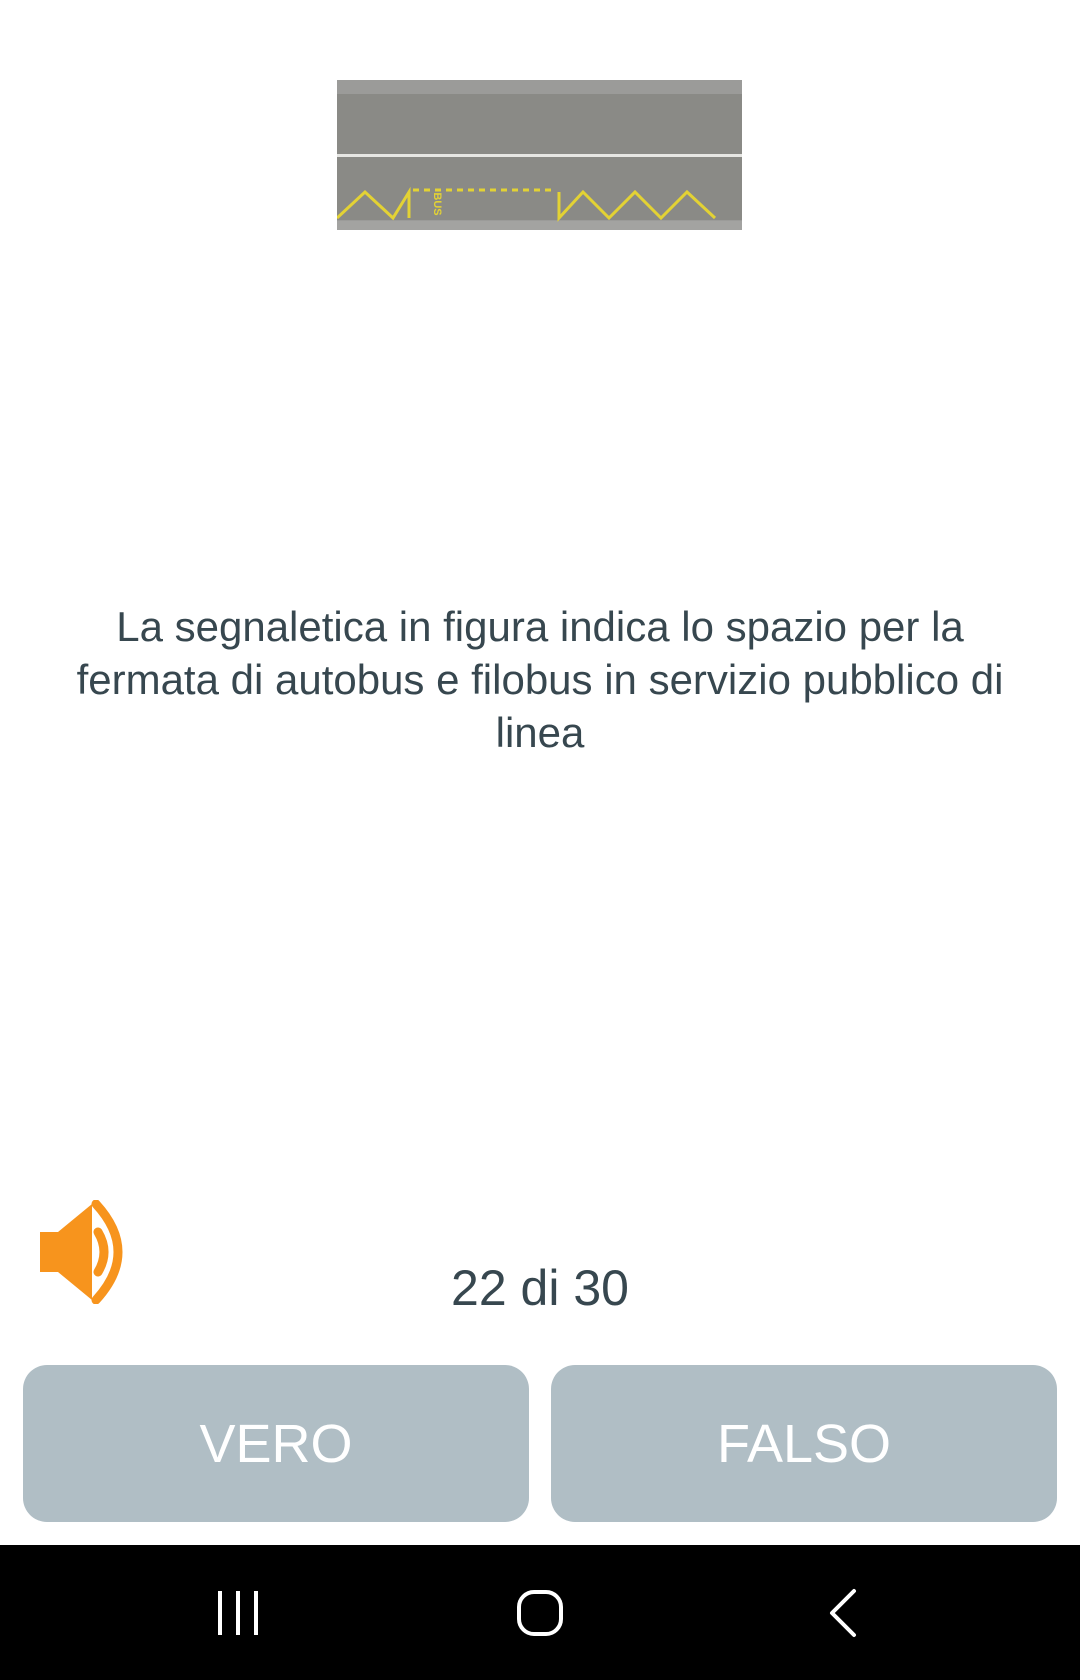  I want to click on home-icon, so click(540, 1612).